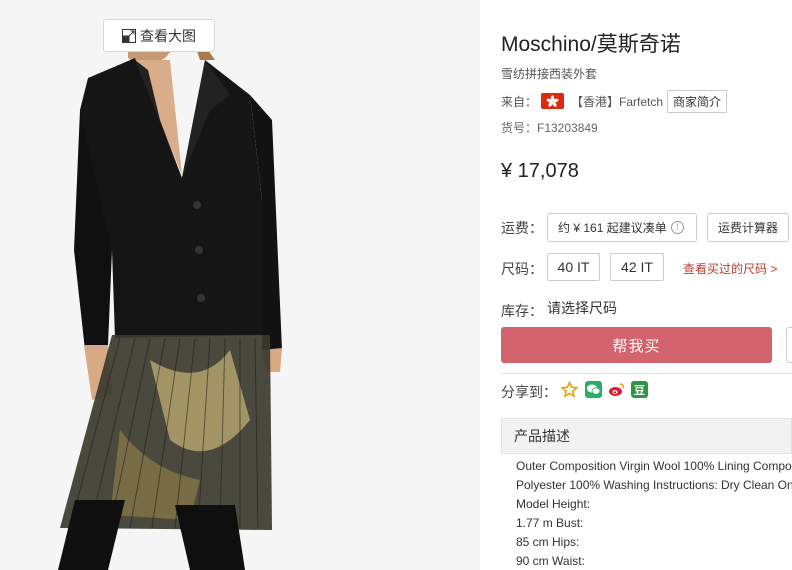 The height and width of the screenshot is (570, 792). What do you see at coordinates (636, 345) in the screenshot?
I see `buy-for-me-button: 帮我买` at bounding box center [636, 345].